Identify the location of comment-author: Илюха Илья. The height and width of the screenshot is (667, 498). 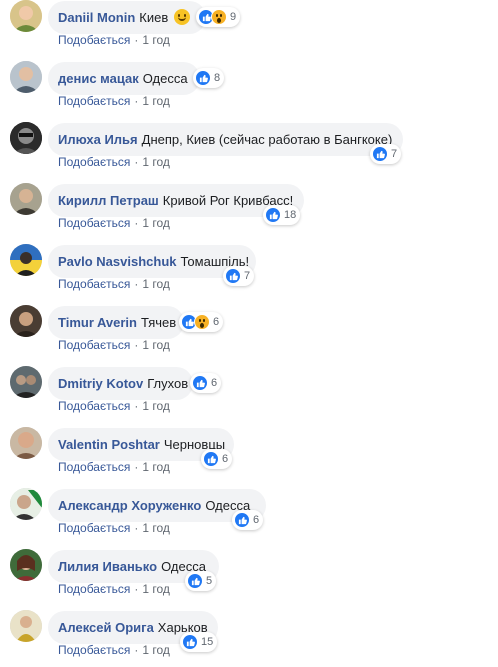
(98, 139).